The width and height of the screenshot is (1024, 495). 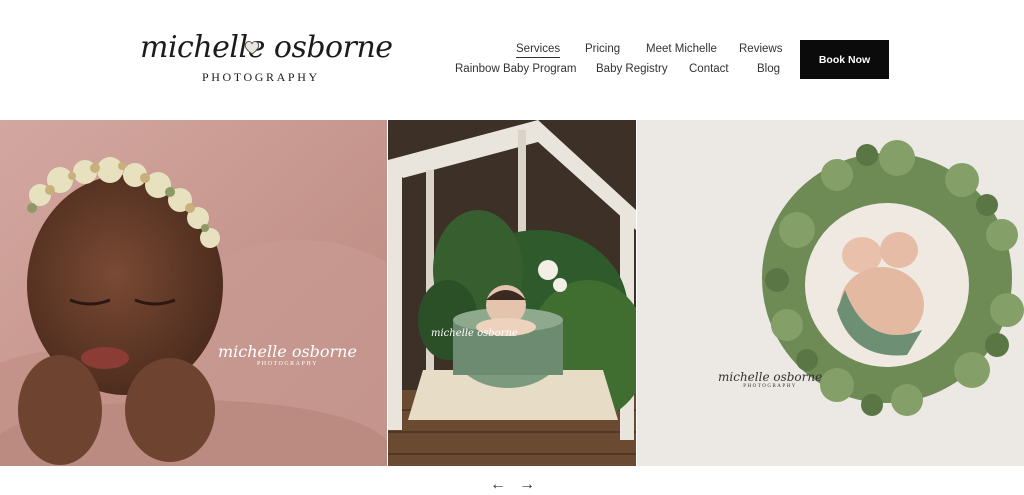 I want to click on brand-logo: michelle osborne PHOTOGRAPHY, so click(x=266, y=58).